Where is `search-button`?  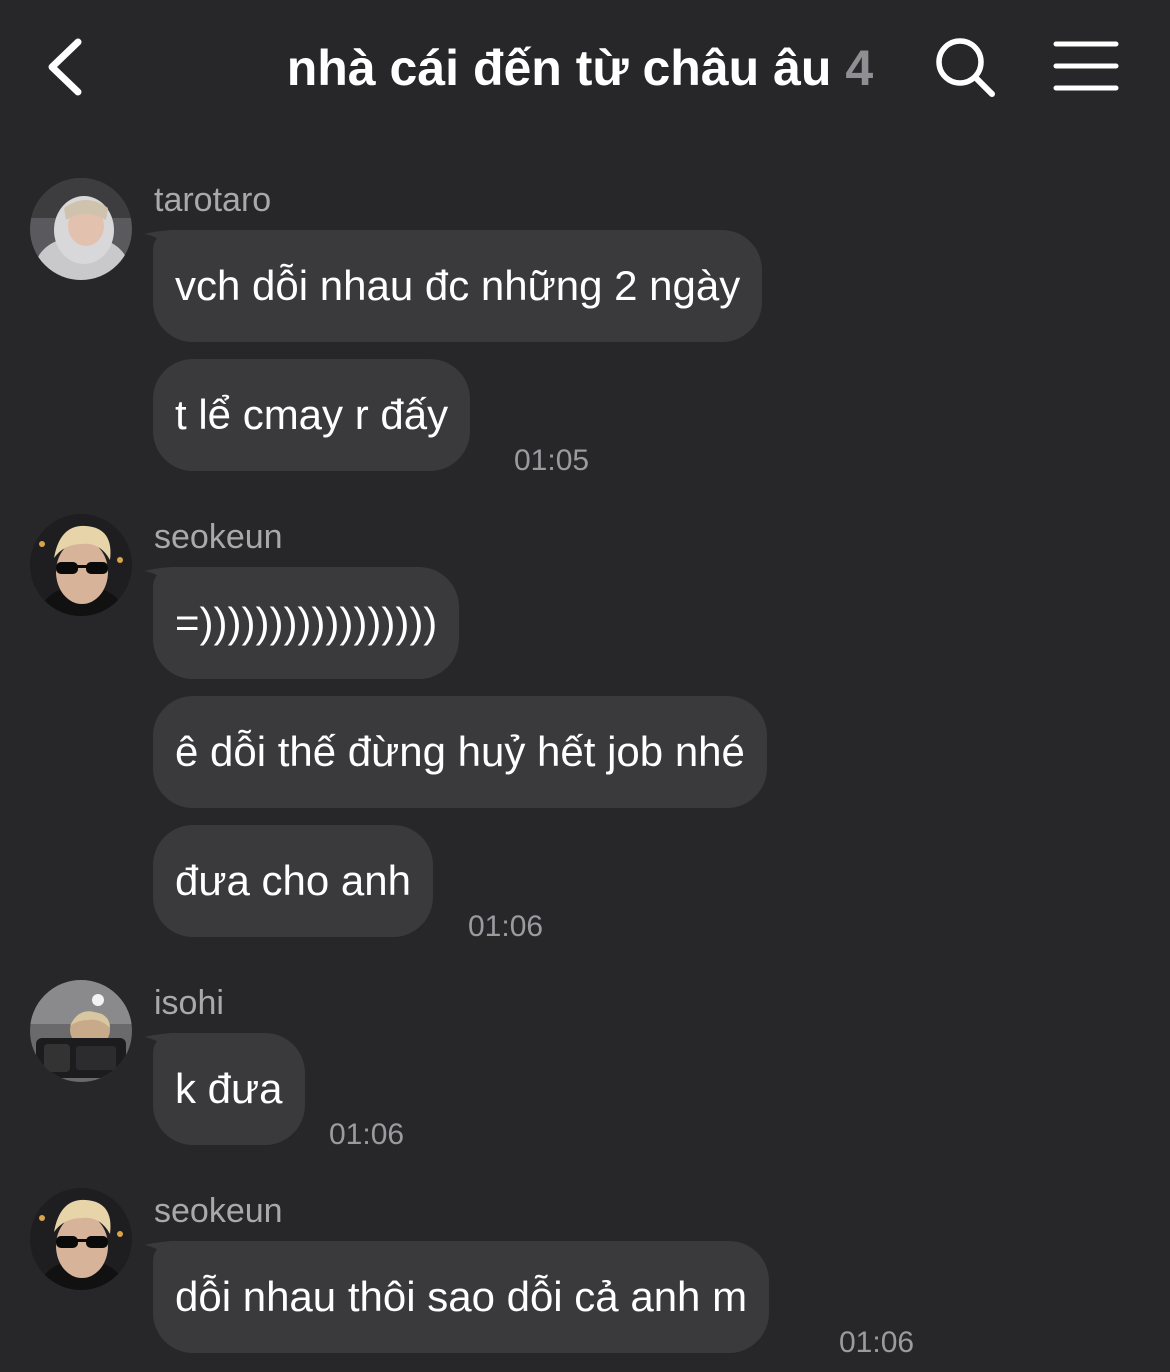
search-button is located at coordinates (965, 67).